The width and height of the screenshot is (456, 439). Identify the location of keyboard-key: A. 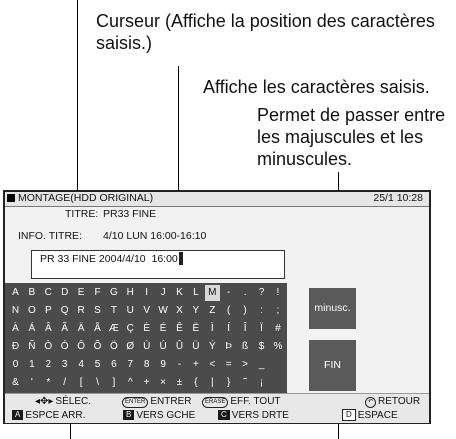
(15, 293).